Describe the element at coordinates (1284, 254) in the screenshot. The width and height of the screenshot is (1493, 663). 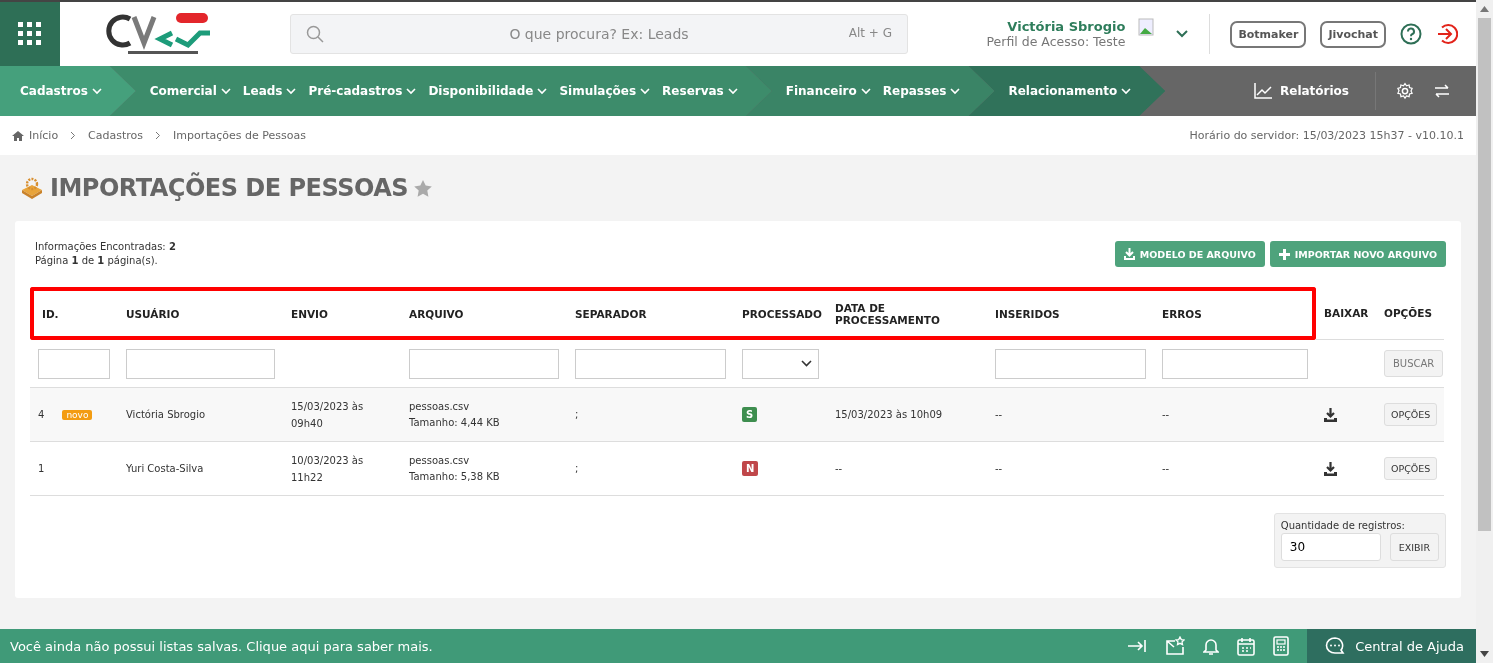
I see `plus-icon` at that location.